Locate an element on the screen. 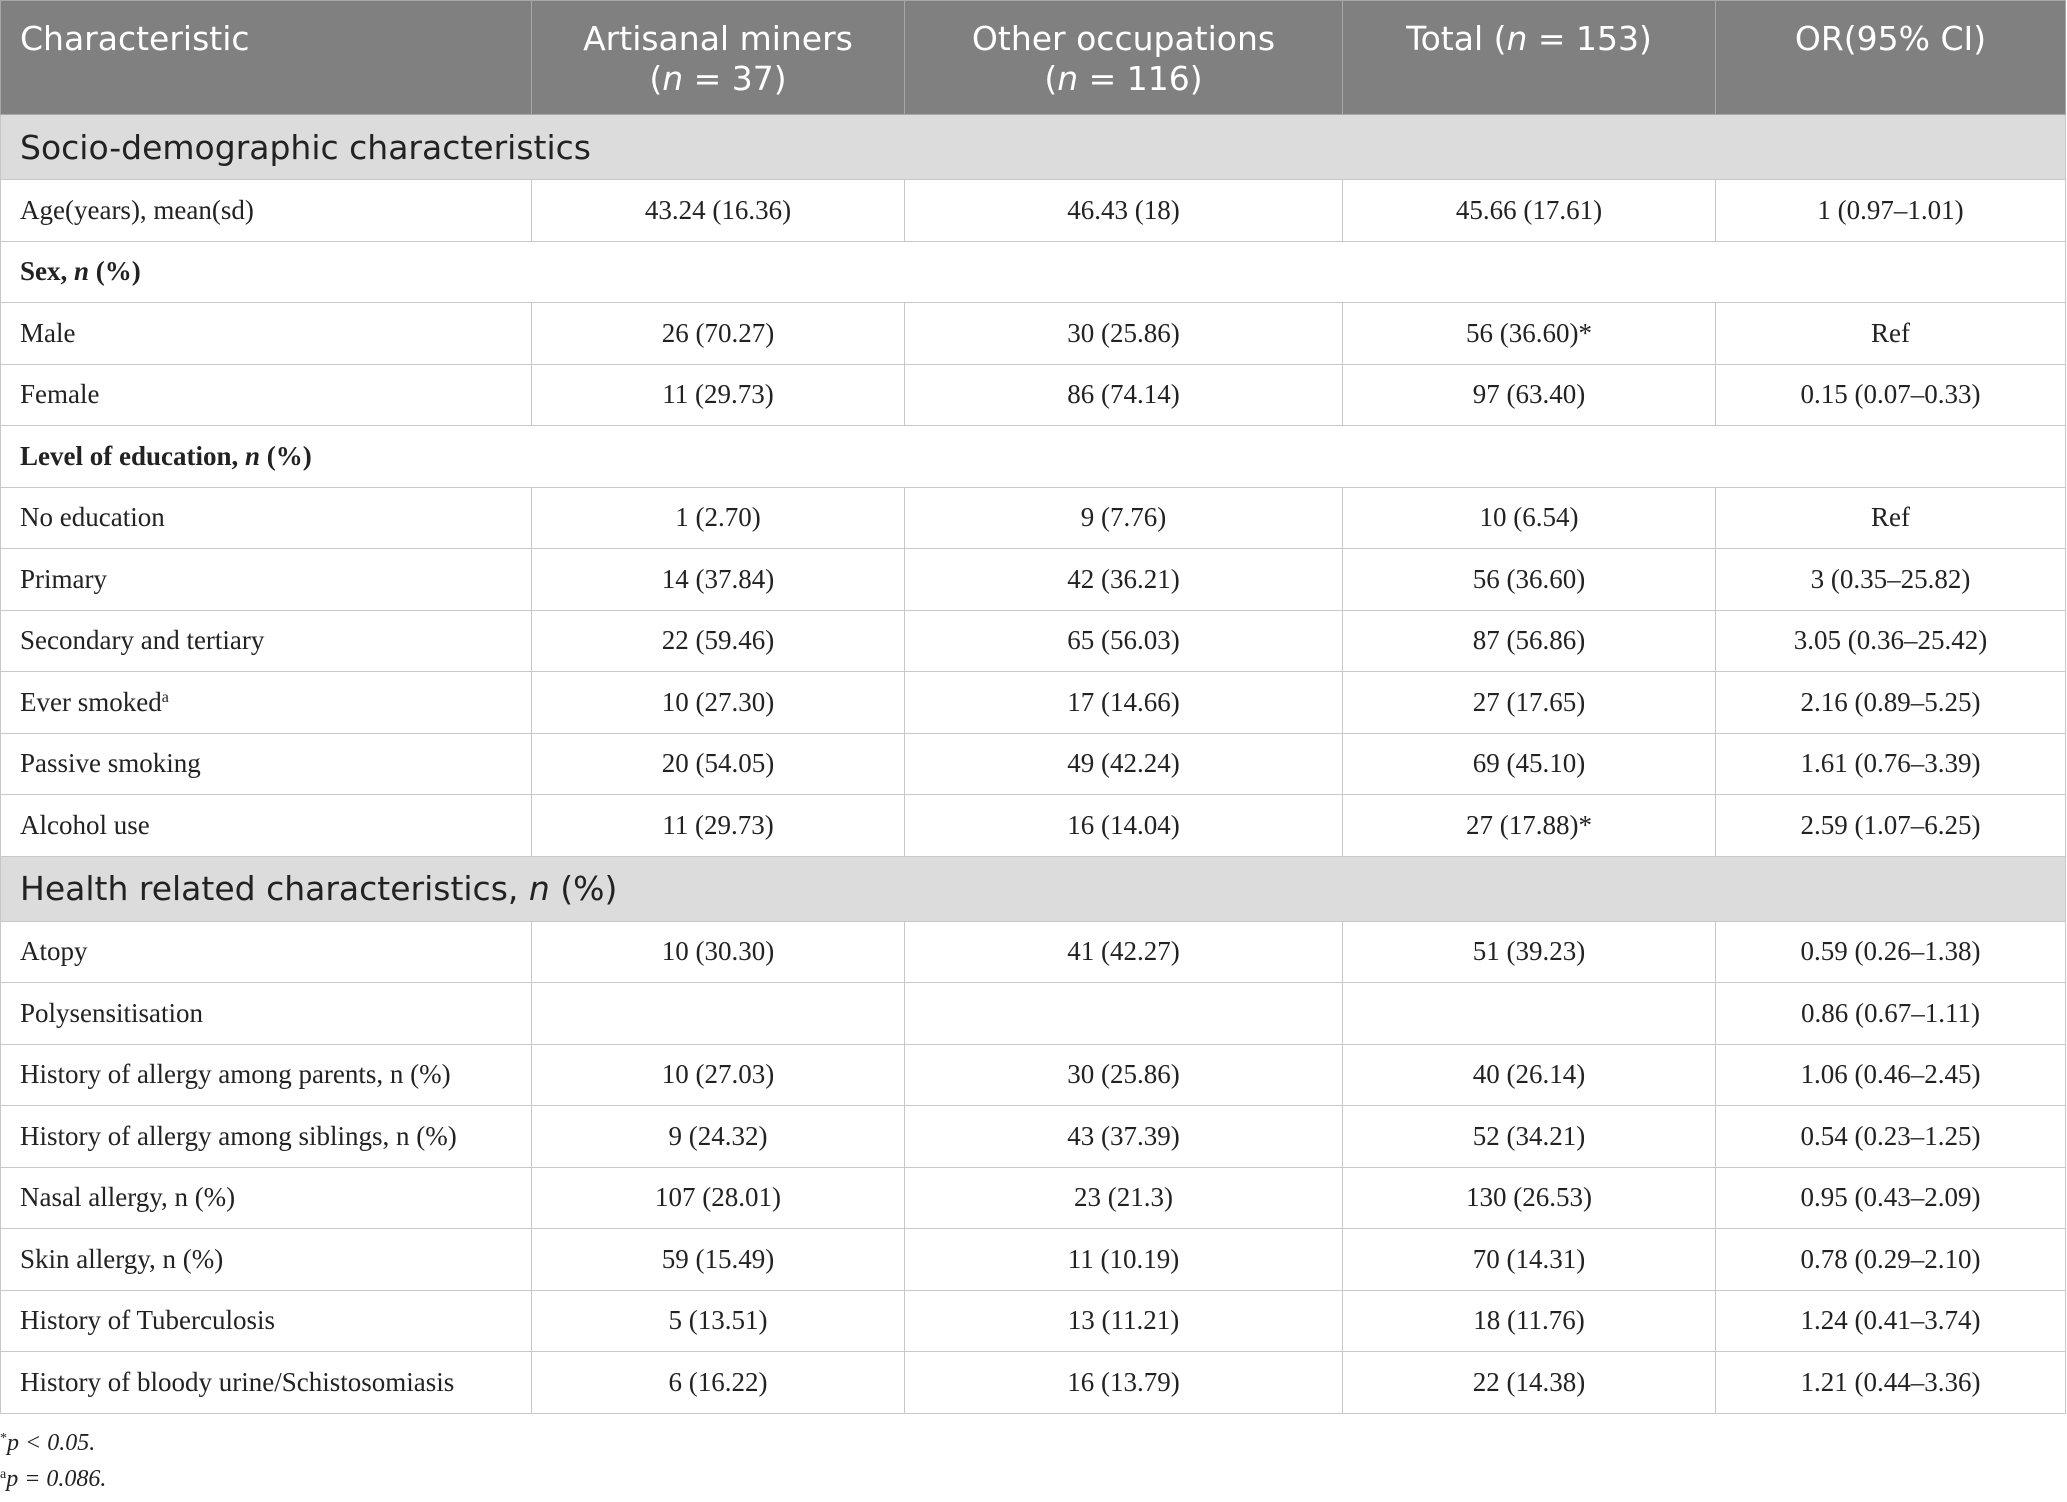 The height and width of the screenshot is (1502, 2067). row-label: Atopy is located at coordinates (266, 951).